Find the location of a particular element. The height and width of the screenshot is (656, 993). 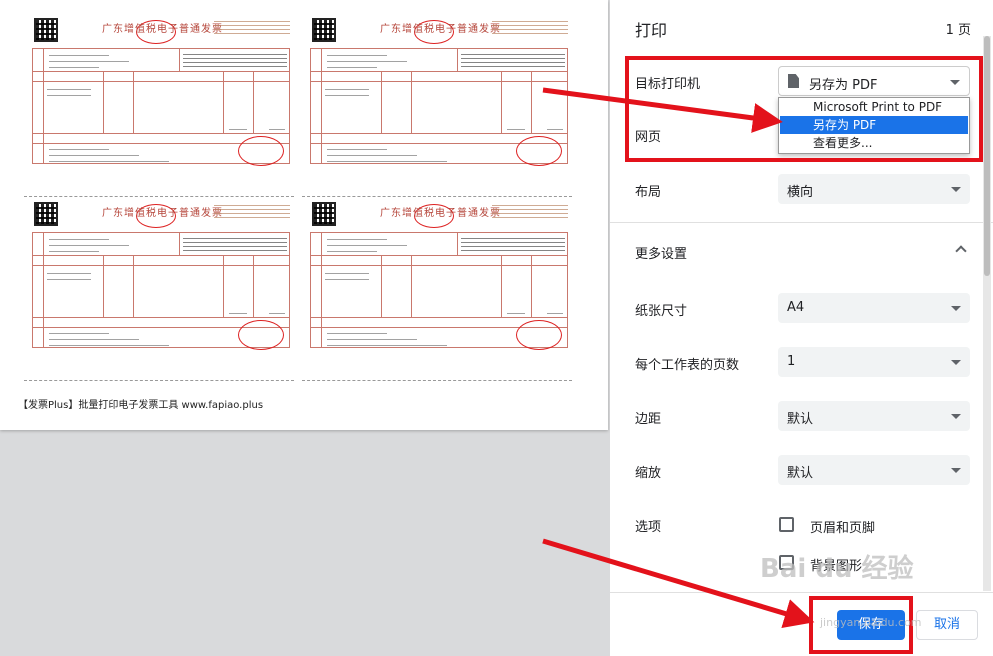

scrollbar-thumb is located at coordinates (987, 156).